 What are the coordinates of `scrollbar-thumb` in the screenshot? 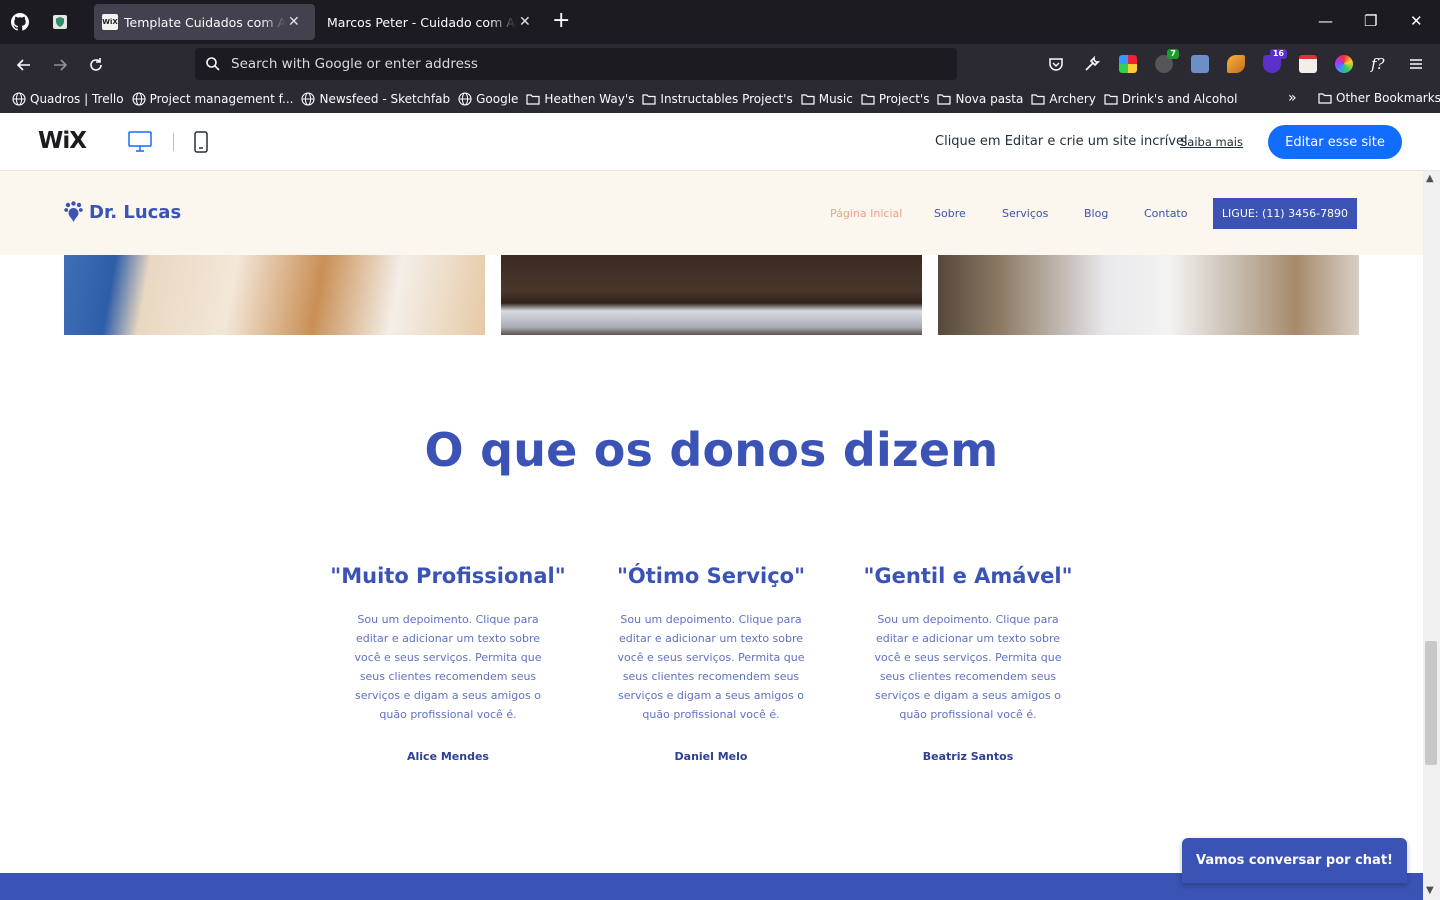 It's located at (1431, 703).